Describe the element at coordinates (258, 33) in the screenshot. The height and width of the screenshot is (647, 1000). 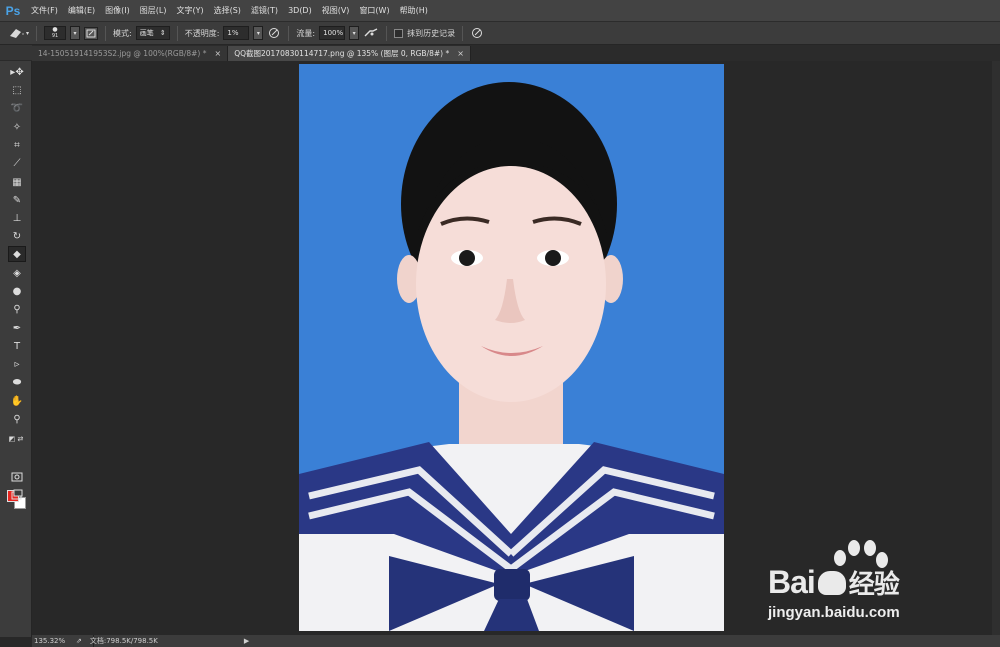
I see `opacity-dropdown: ▾` at that location.